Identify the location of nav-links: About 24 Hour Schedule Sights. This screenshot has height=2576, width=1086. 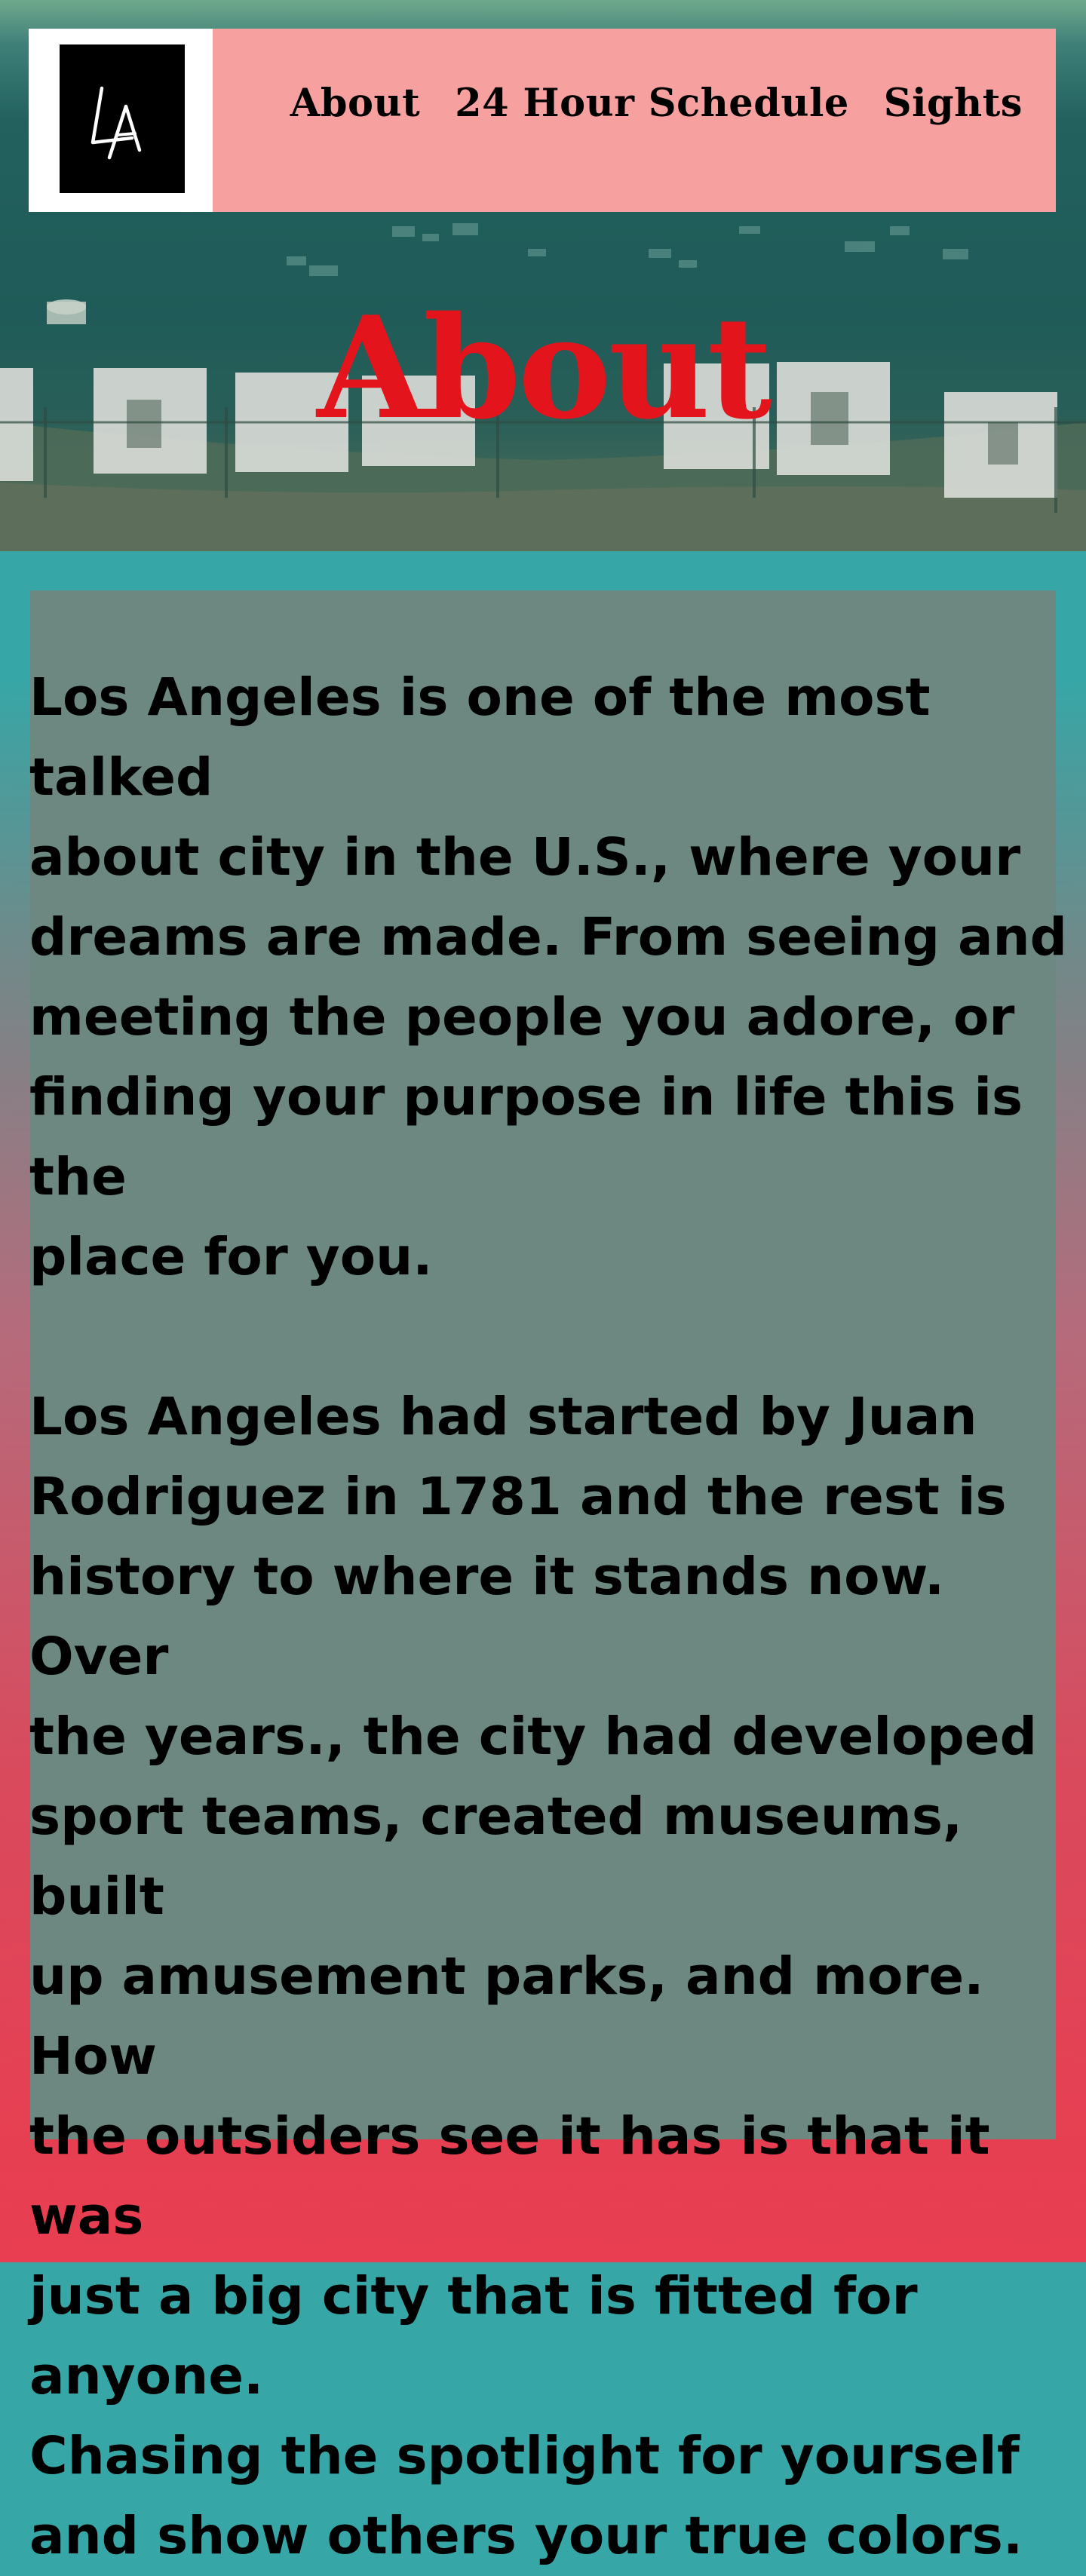
(656, 103).